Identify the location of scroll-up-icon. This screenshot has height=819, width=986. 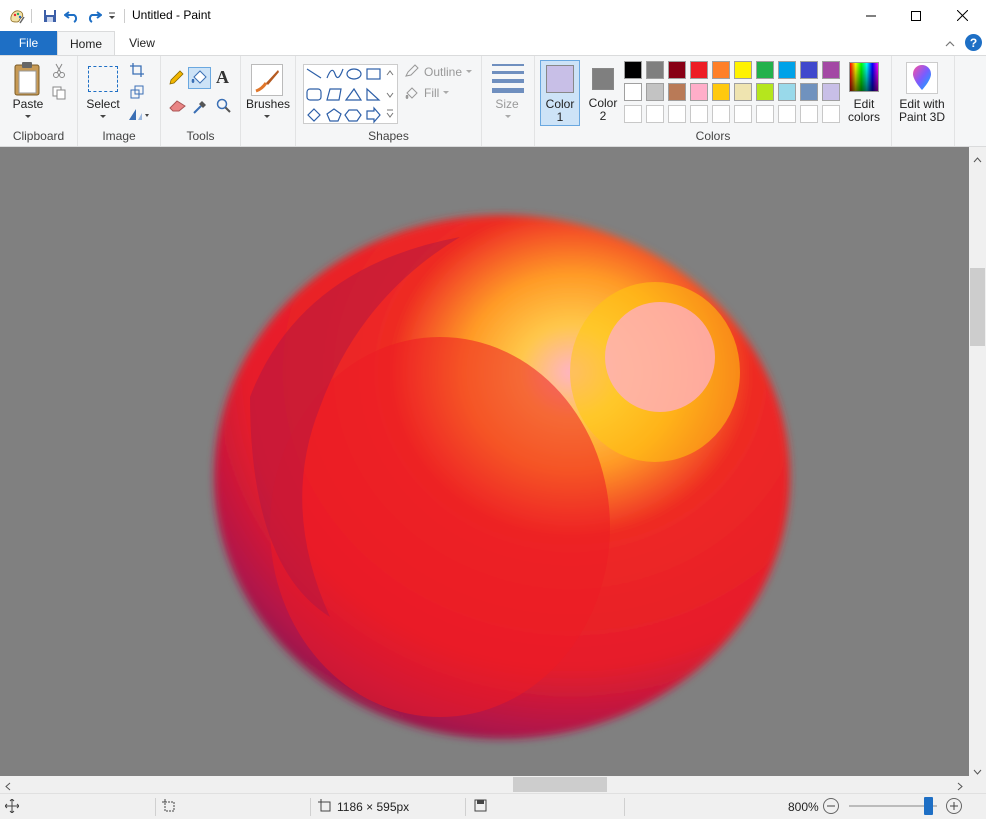
(977, 159).